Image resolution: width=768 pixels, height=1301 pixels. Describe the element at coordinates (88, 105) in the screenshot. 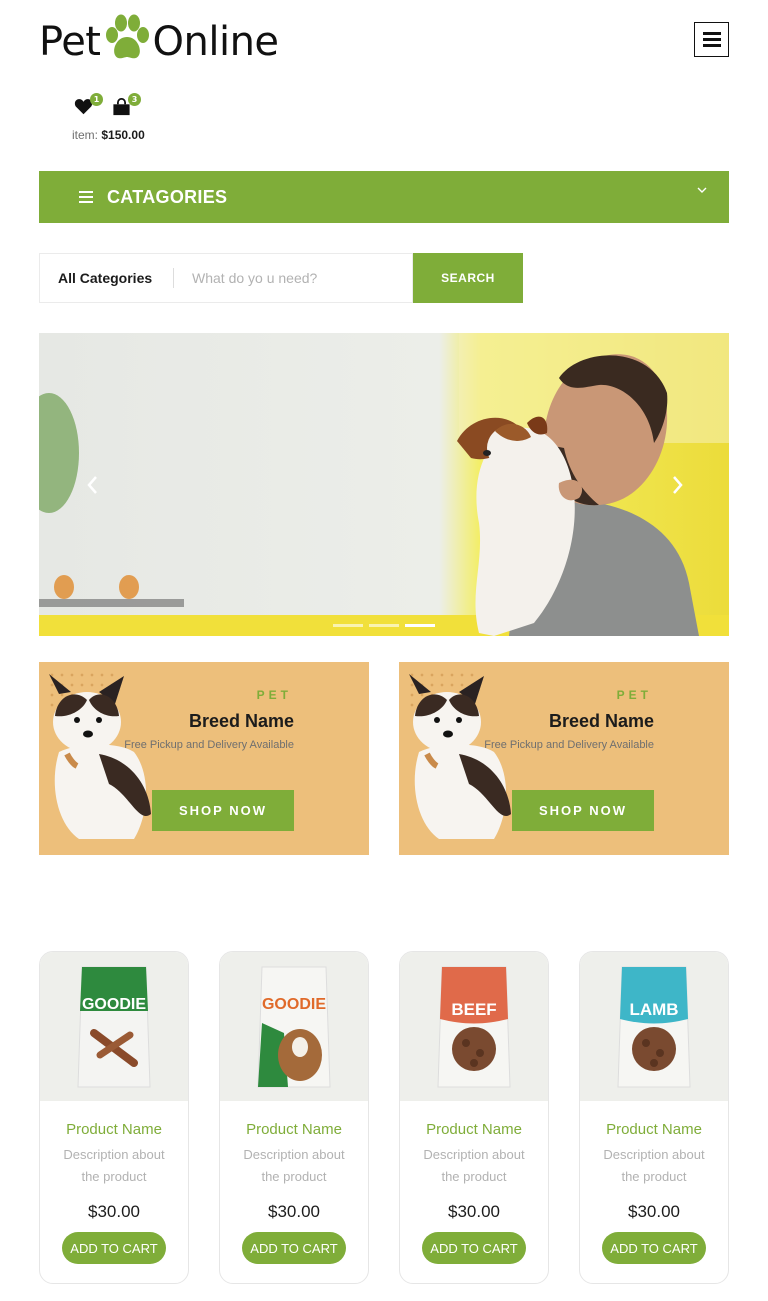

I see `wishlist-link: 1` at that location.